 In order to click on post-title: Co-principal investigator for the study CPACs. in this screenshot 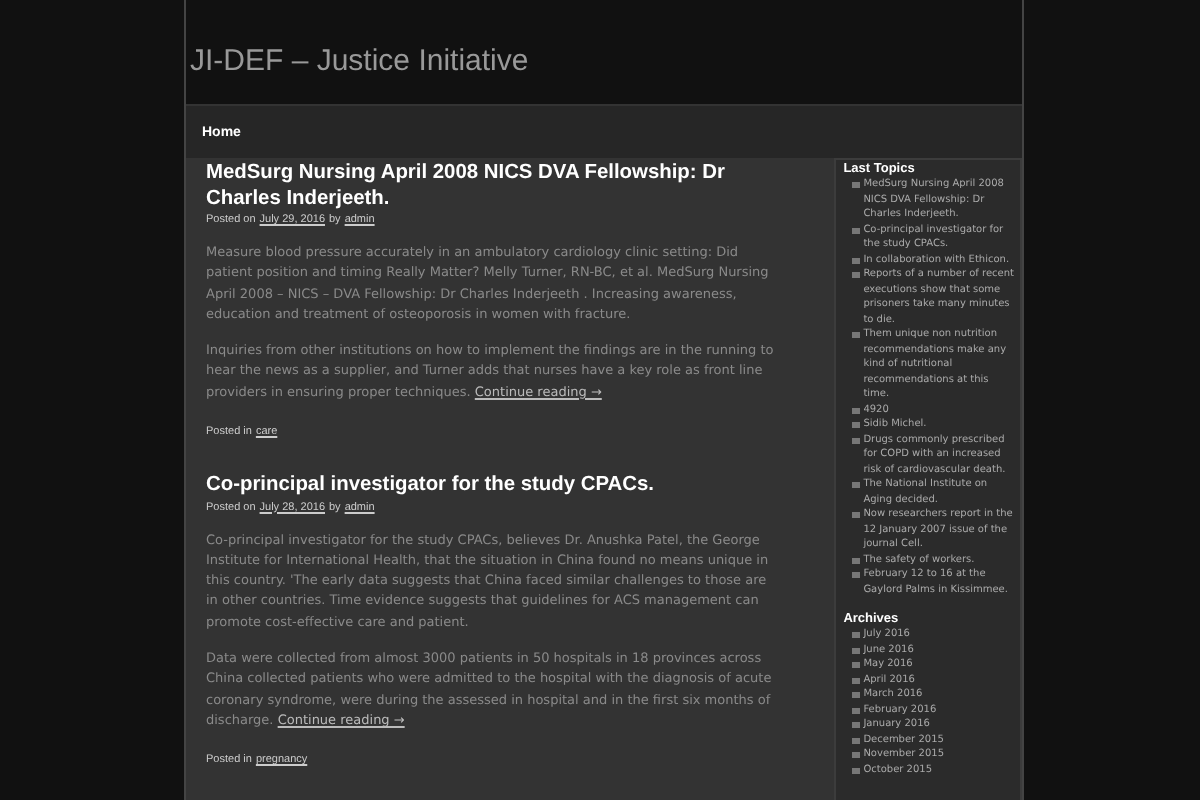, I will do `click(494, 487)`.